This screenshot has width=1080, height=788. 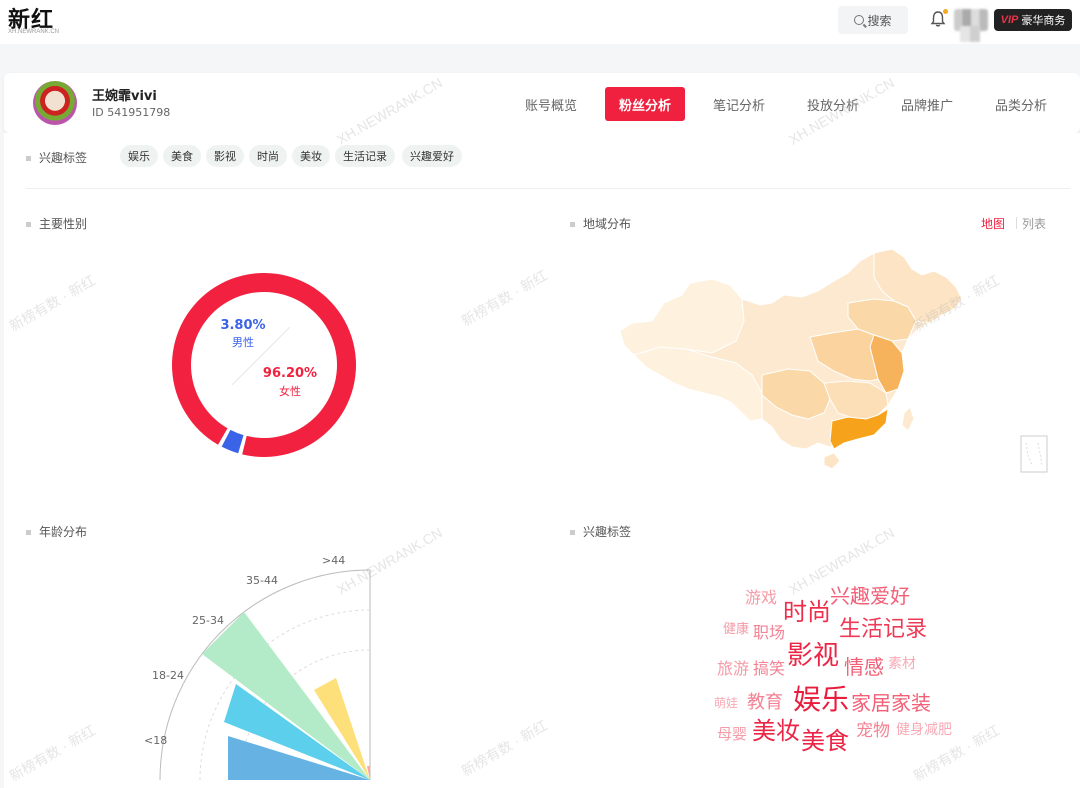 What do you see at coordinates (1034, 454) in the screenshot?
I see `south-china-sea-inset` at bounding box center [1034, 454].